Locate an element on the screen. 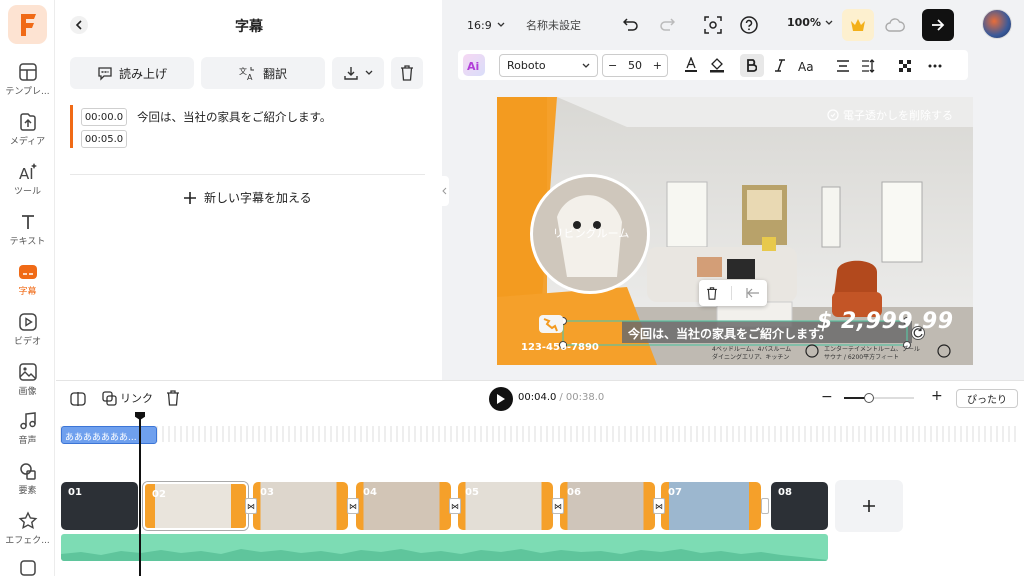  back-button is located at coordinates (79, 25).